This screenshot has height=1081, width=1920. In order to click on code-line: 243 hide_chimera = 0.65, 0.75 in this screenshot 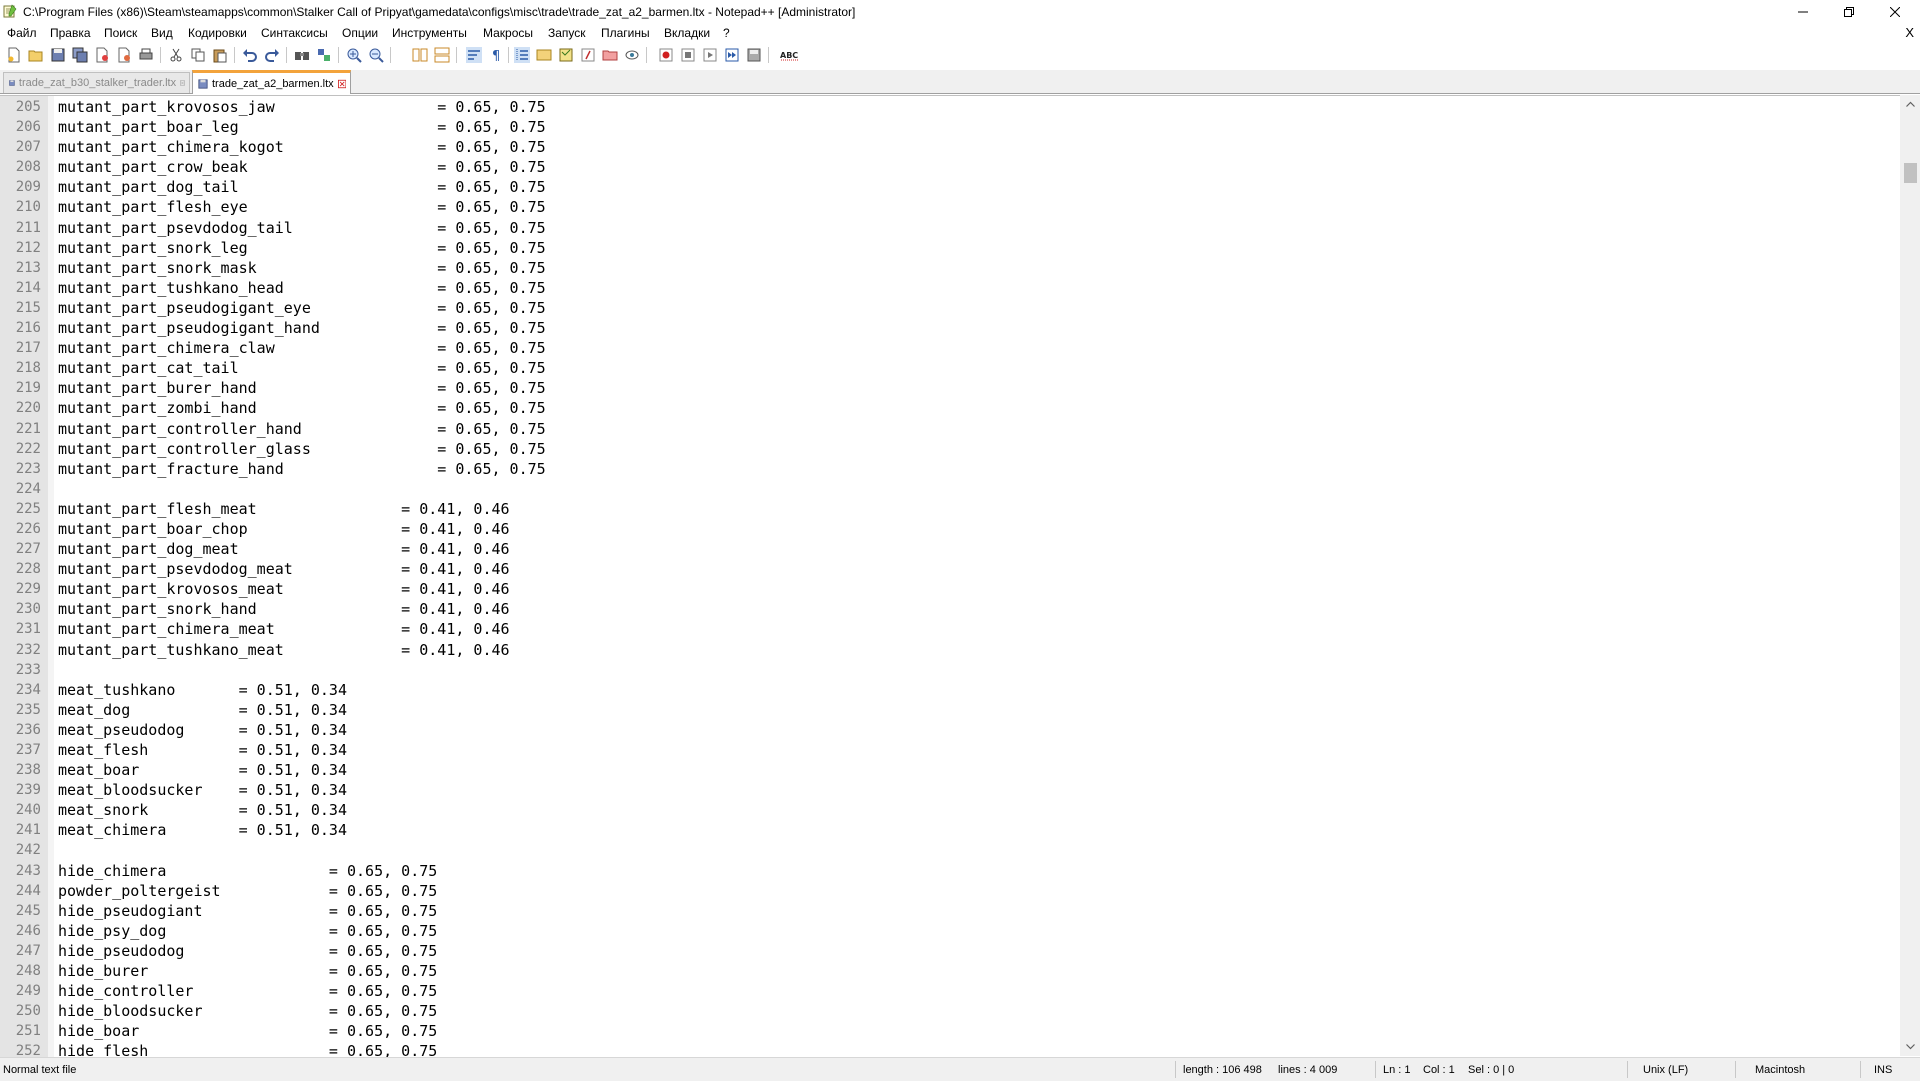, I will do `click(949, 871)`.